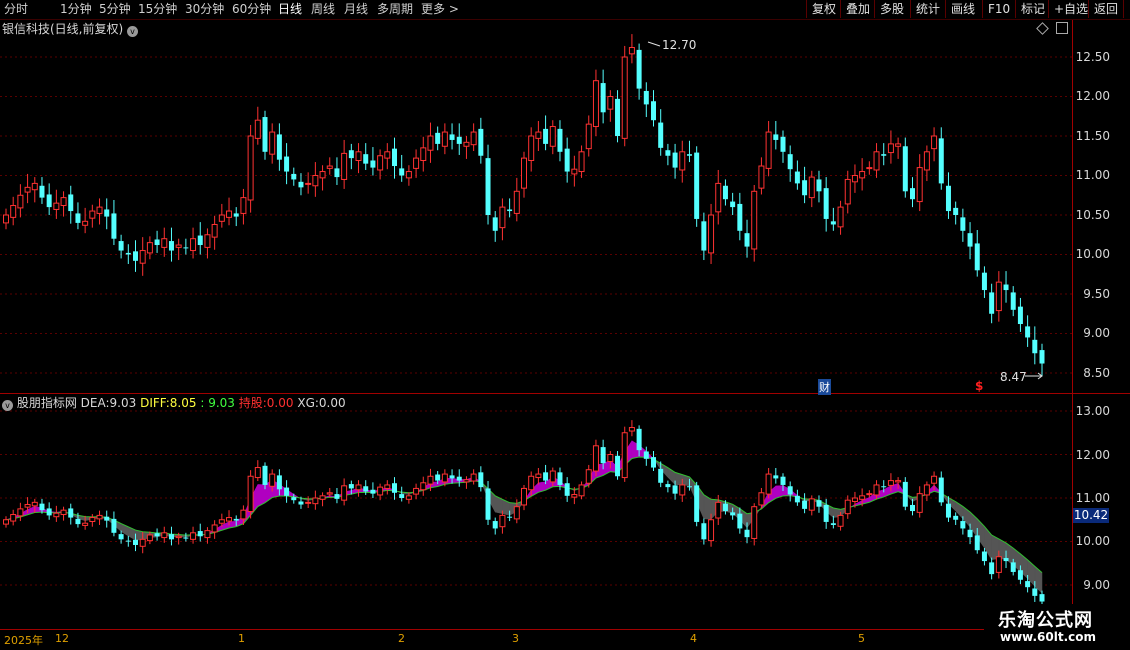 The width and height of the screenshot is (1130, 650). What do you see at coordinates (183, 403) in the screenshot?
I see `diff-value: 8.05` at bounding box center [183, 403].